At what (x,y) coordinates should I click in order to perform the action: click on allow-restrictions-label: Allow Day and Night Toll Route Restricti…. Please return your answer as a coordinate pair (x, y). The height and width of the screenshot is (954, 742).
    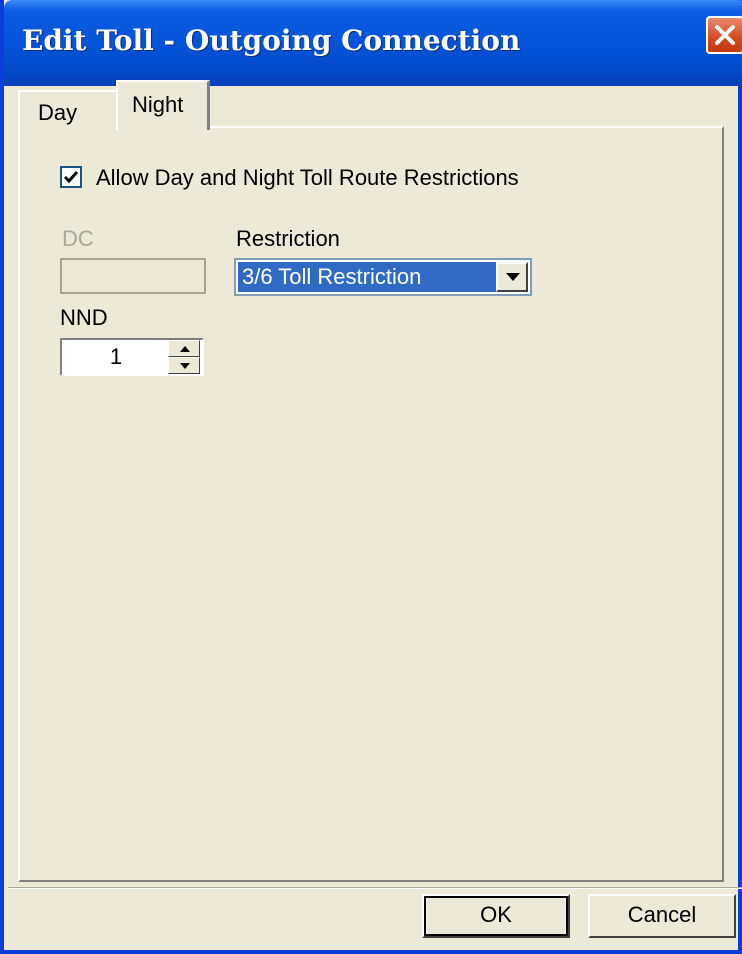
    Looking at the image, I should click on (307, 178).